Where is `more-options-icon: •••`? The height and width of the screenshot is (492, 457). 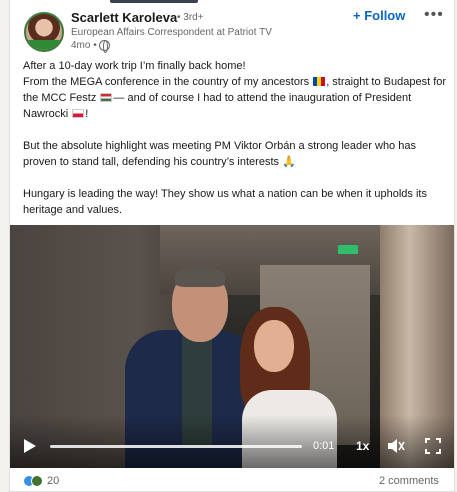
more-options-icon: ••• is located at coordinates (434, 15).